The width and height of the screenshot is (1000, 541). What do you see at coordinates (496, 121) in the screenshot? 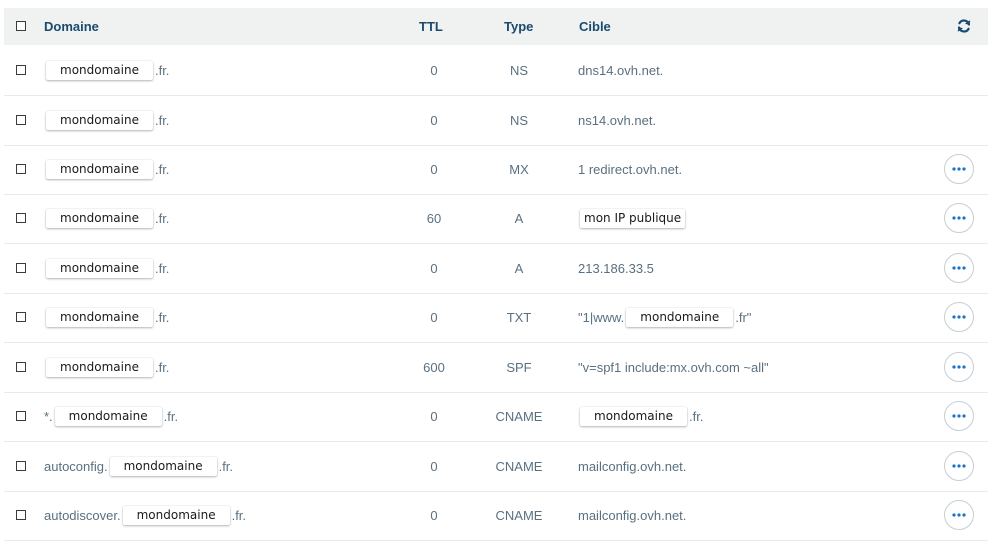
I see `table-row: mondomaine .fr. 0 NS ns14.ovh.net.` at bounding box center [496, 121].